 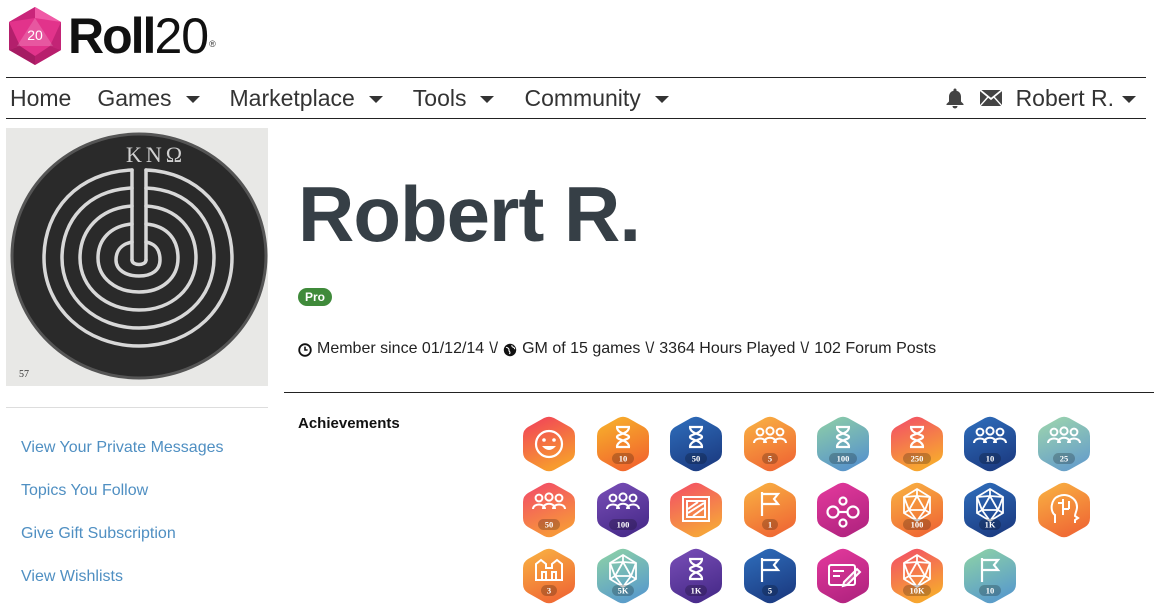 I want to click on d20-logo-icon: 20, so click(x=35, y=36).